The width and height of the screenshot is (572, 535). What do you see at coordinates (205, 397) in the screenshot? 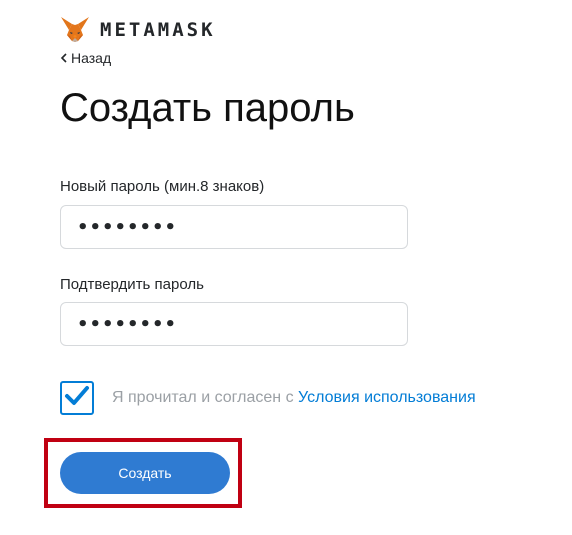
I see `terms-prefix: Я прочитал и согласен с` at bounding box center [205, 397].